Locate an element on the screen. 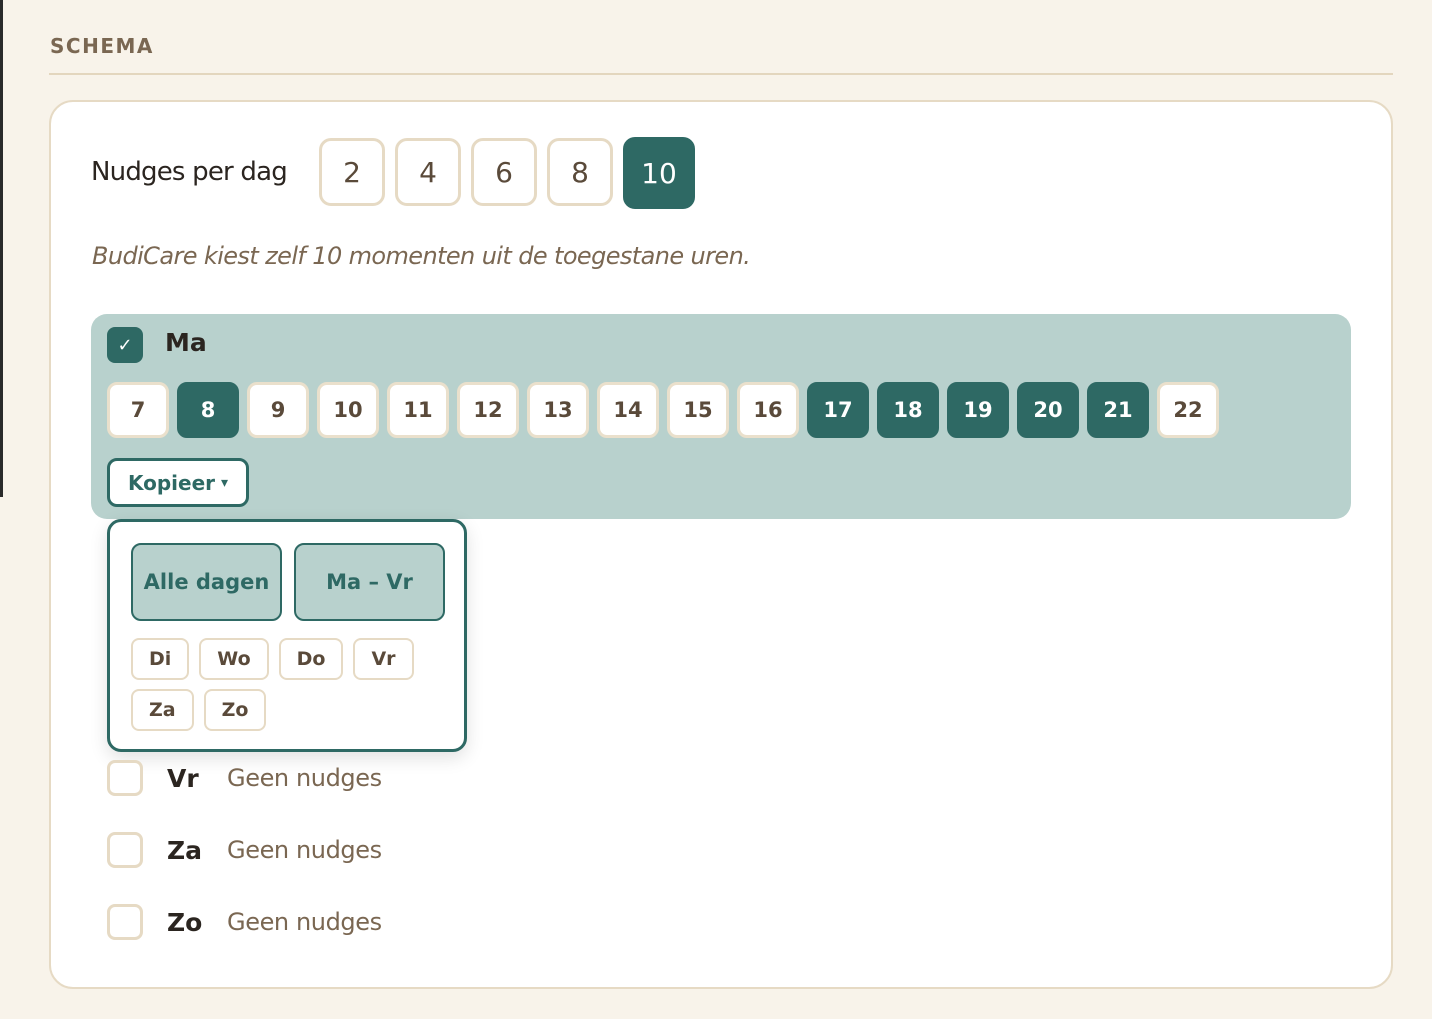 This screenshot has width=1432, height=1019. hour-toggle-19: 19 is located at coordinates (978, 410).